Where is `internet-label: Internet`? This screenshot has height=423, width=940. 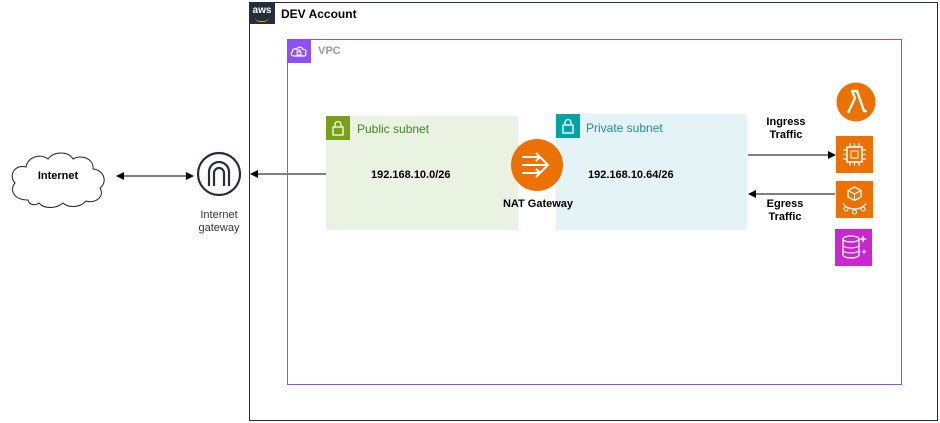 internet-label: Internet is located at coordinates (58, 176).